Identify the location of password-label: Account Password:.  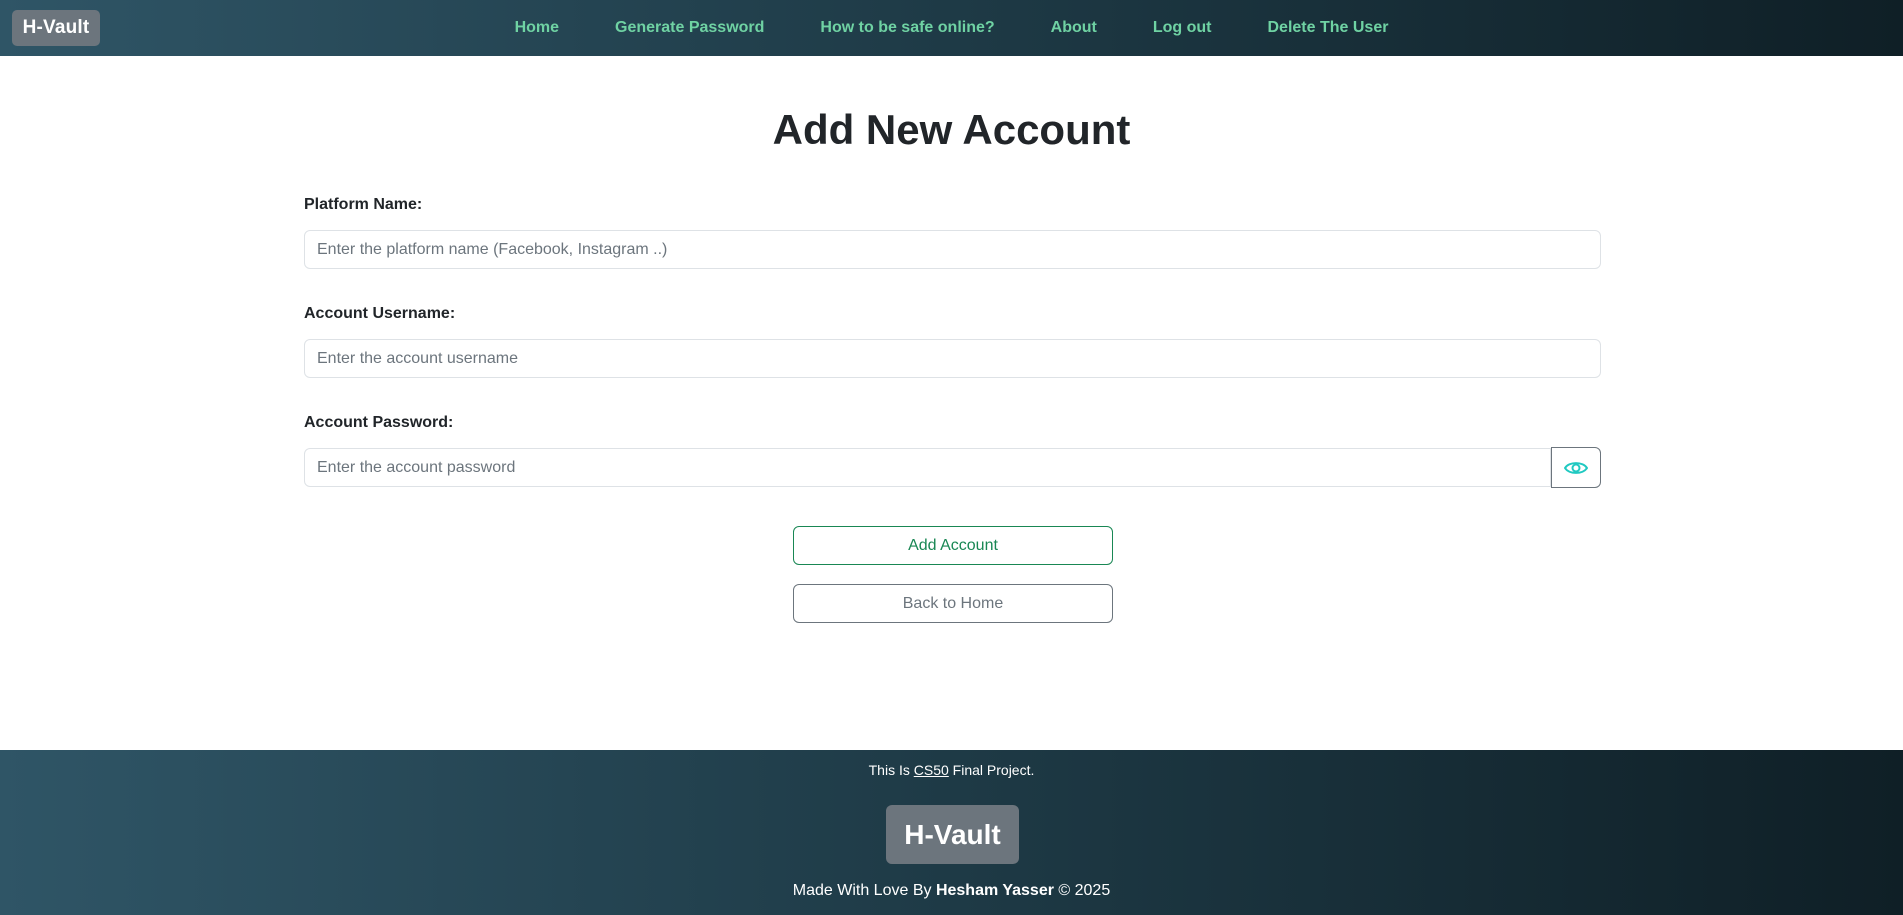
(379, 422).